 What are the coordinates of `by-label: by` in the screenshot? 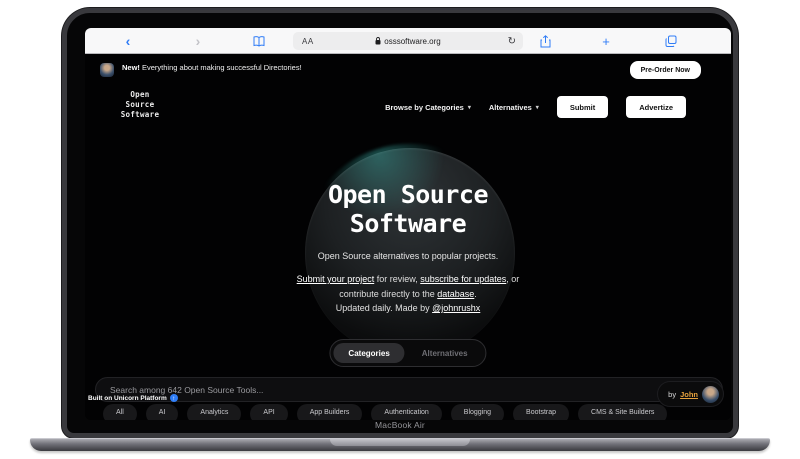 It's located at (672, 394).